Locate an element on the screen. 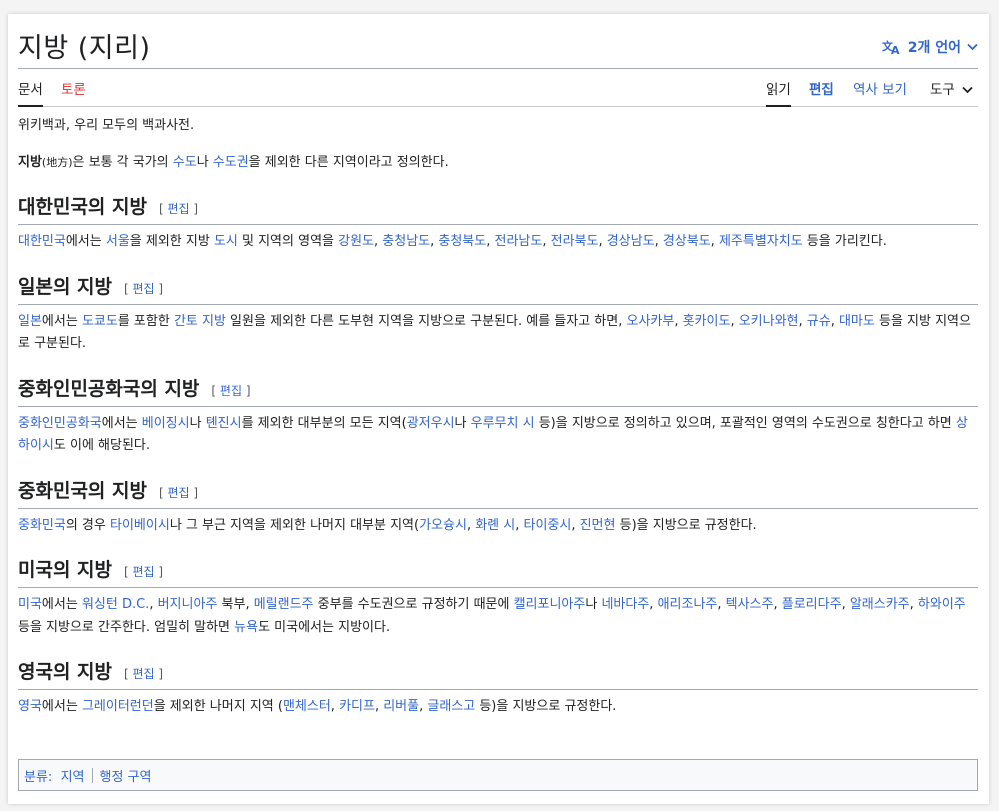 The height and width of the screenshot is (811, 999). link: 일본 is located at coordinates (30, 321).